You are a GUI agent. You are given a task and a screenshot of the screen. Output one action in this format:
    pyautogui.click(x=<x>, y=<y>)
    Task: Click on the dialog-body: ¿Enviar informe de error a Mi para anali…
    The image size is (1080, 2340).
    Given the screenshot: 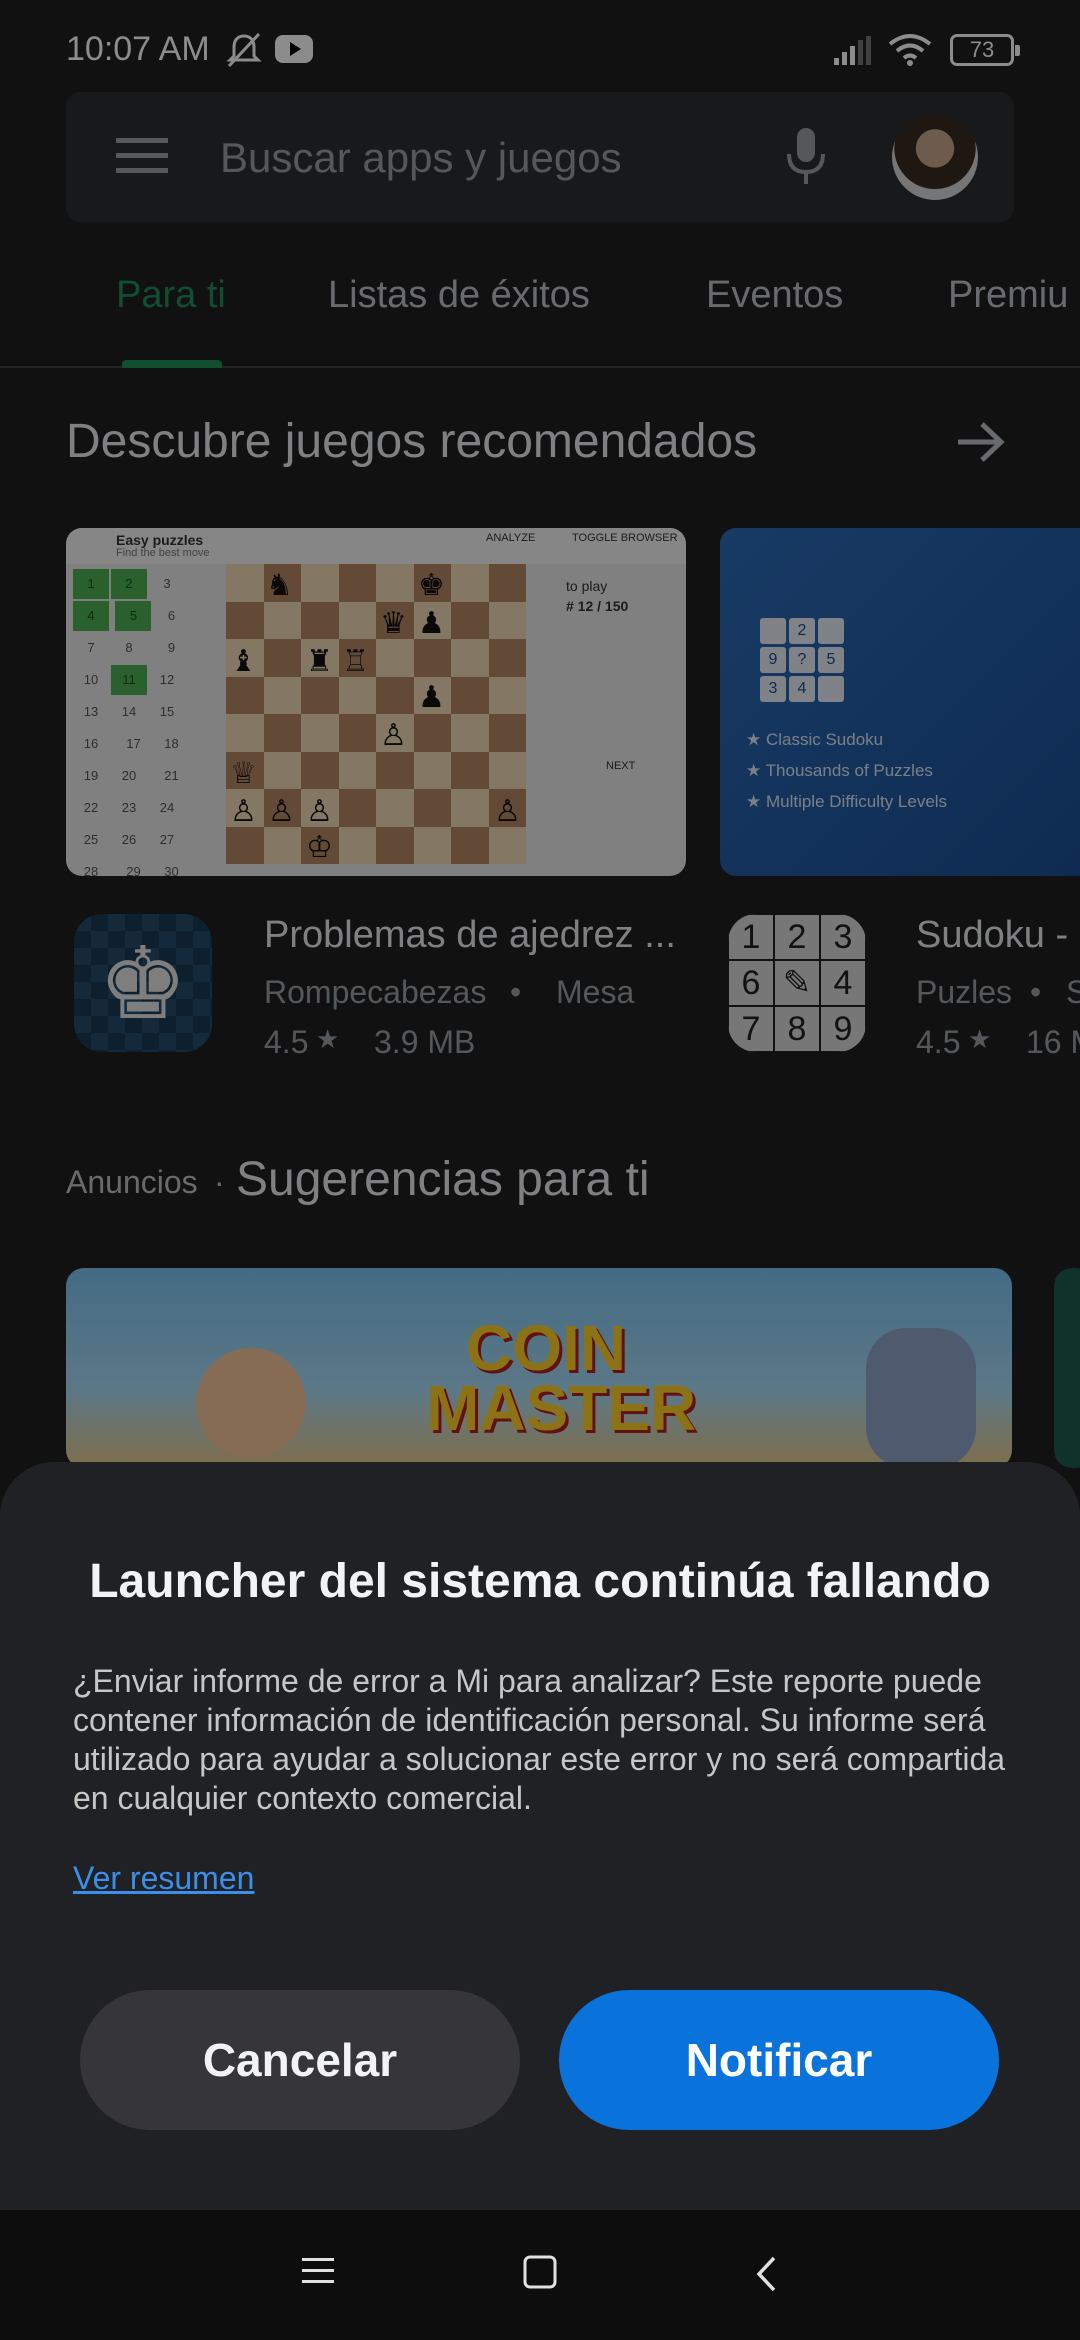 What is the action you would take?
    pyautogui.click(x=539, y=1739)
    